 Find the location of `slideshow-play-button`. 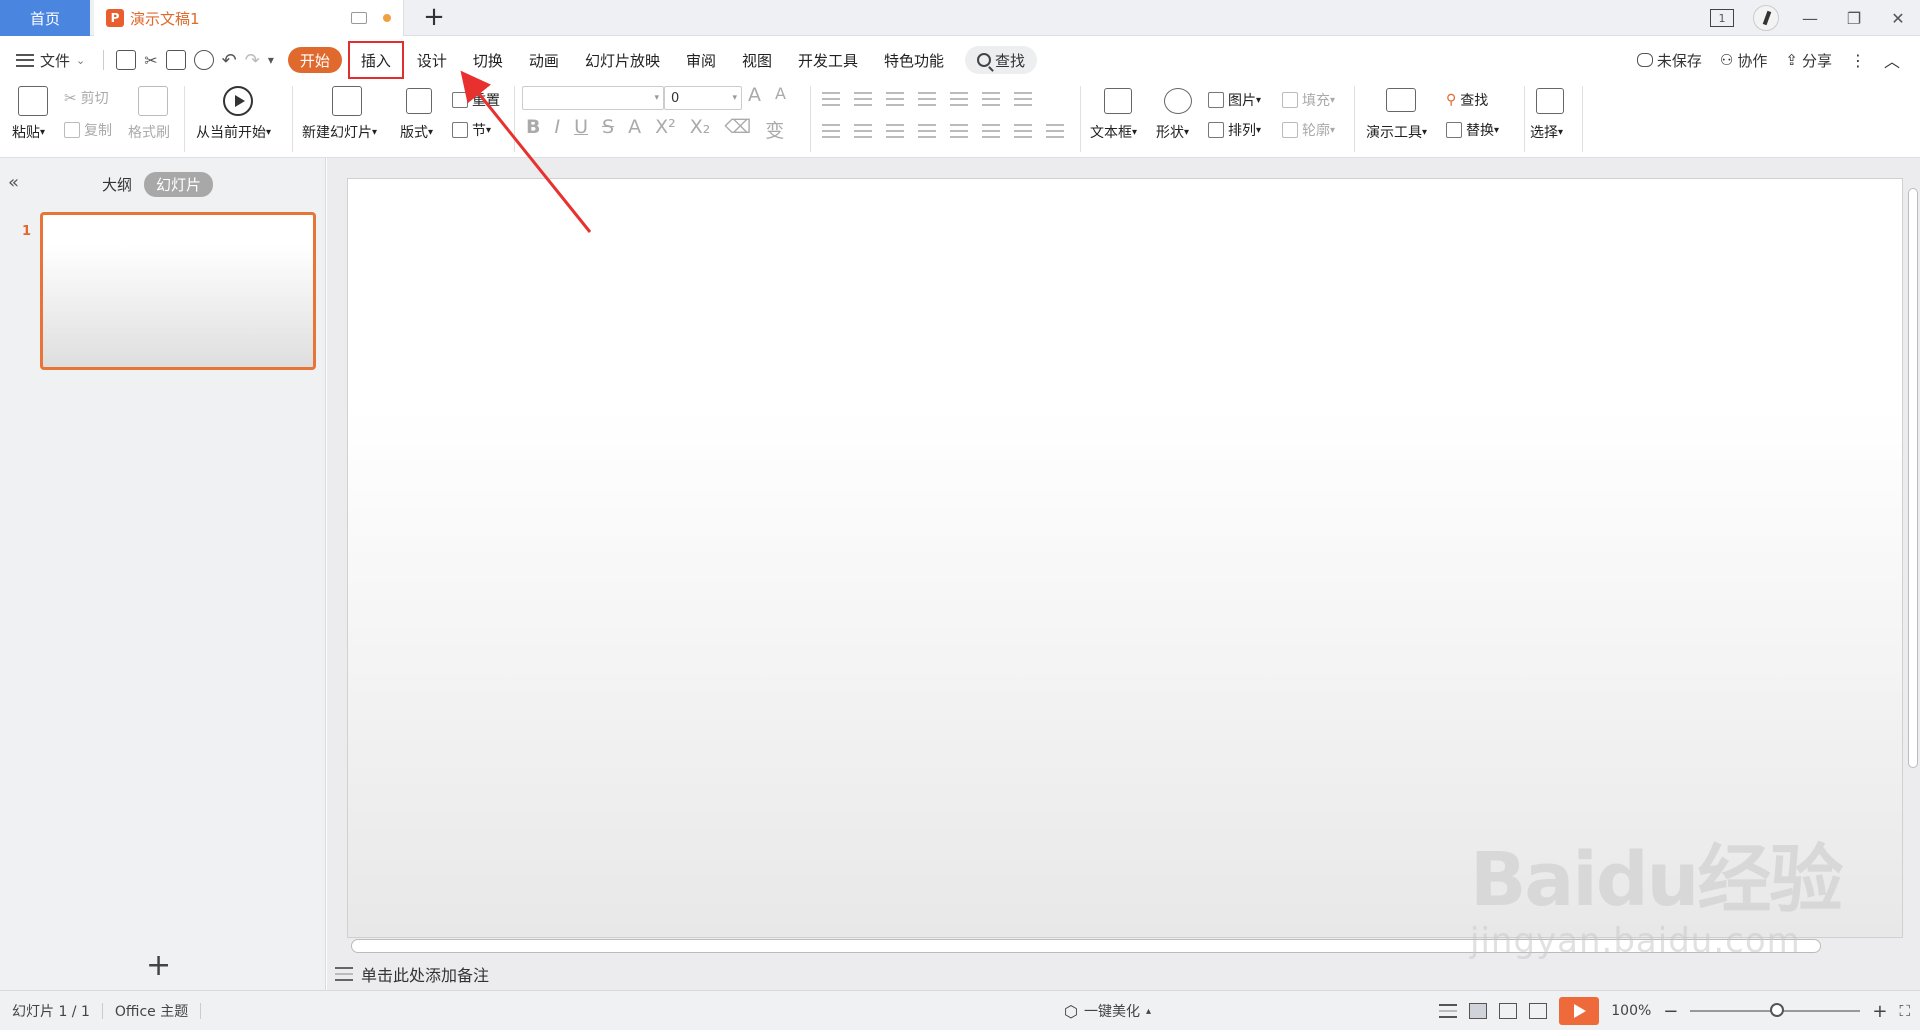

slideshow-play-button is located at coordinates (1579, 1011).